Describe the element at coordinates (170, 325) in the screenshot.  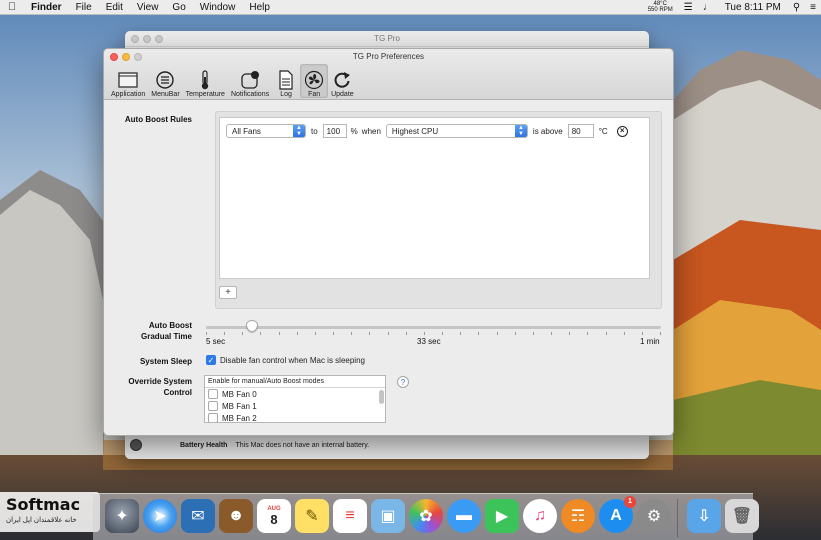
I see `gradual-time-label-1: Auto Boost` at that location.